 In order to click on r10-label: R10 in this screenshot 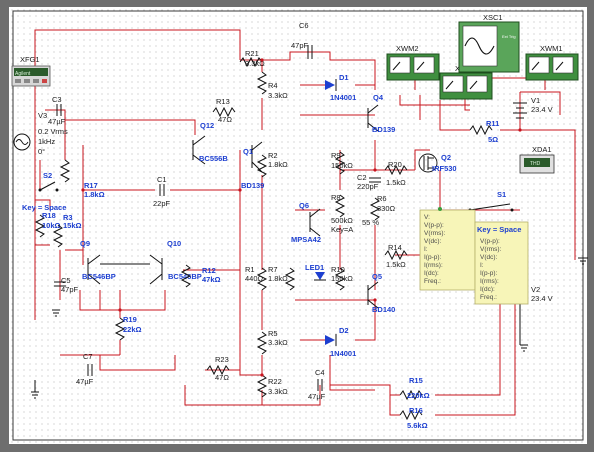, I will do `click(338, 269)`.